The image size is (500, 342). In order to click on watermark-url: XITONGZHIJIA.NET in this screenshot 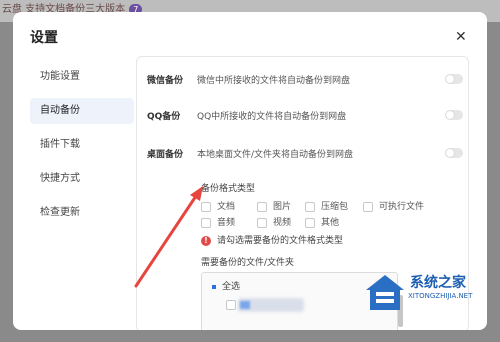, I will do `click(440, 296)`.